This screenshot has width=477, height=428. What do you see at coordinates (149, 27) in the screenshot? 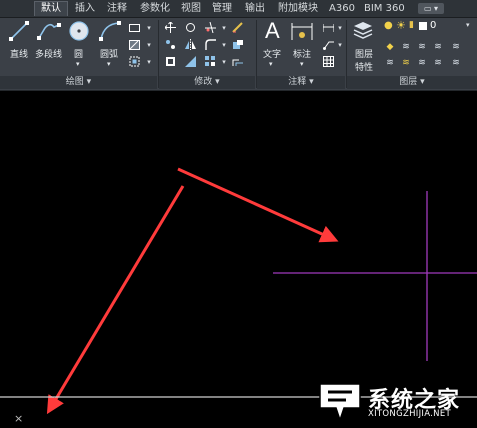
I see `rectangle-dropdown-icon: ▾` at bounding box center [149, 27].